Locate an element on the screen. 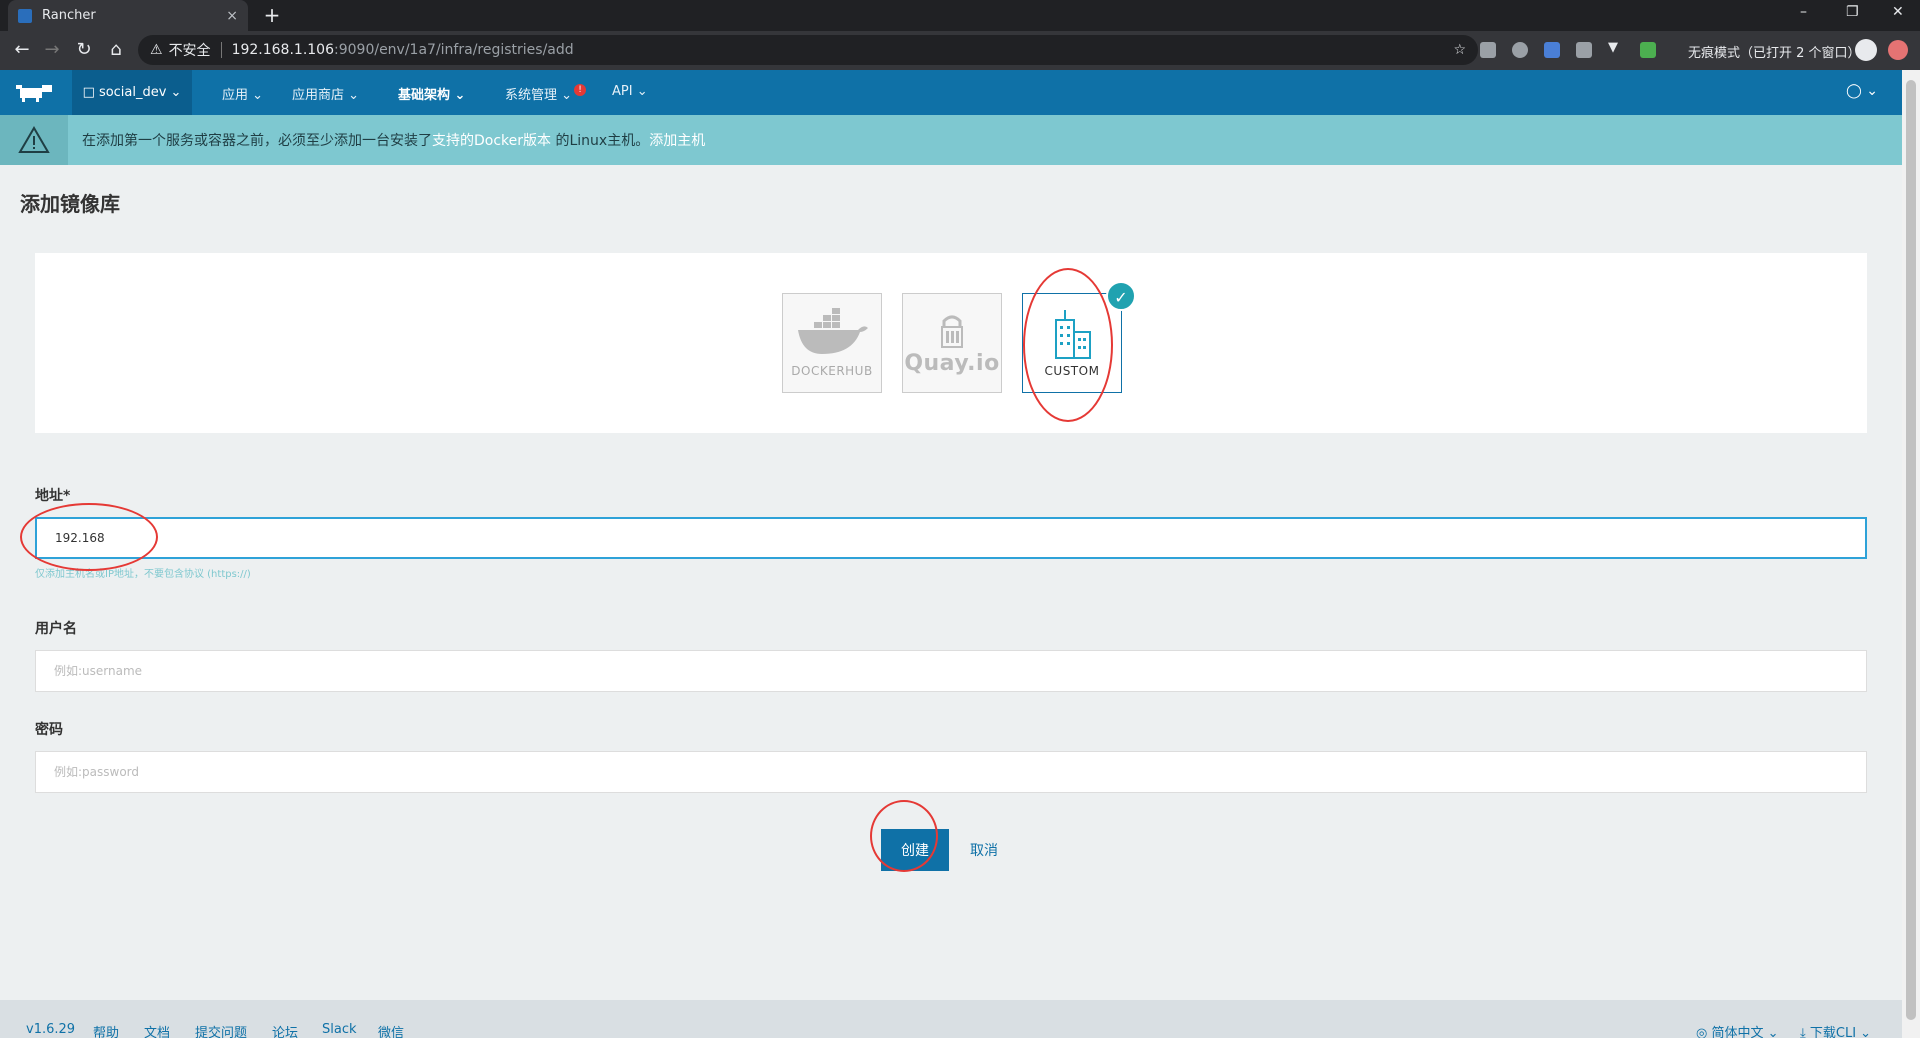 Image resolution: width=1920 pixels, height=1038 pixels. warning-icon: ⚠ is located at coordinates (156, 50).